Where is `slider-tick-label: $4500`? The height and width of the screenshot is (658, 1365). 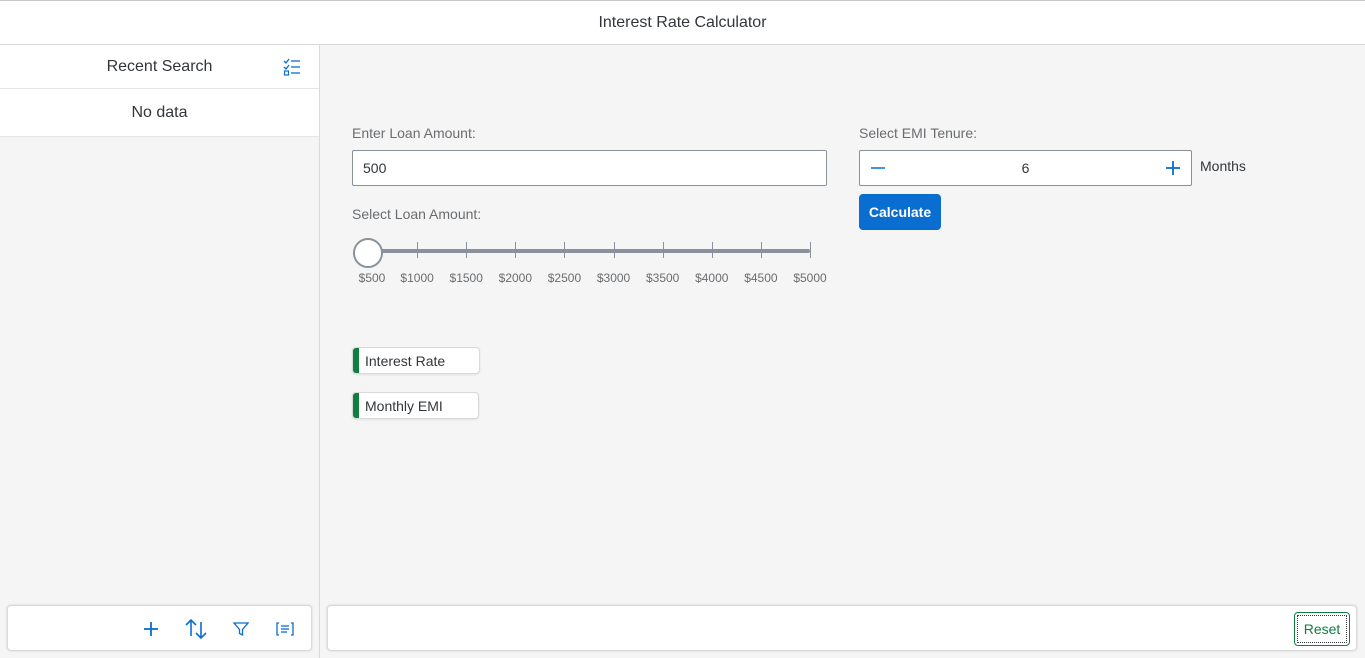
slider-tick-label: $4500 is located at coordinates (761, 278).